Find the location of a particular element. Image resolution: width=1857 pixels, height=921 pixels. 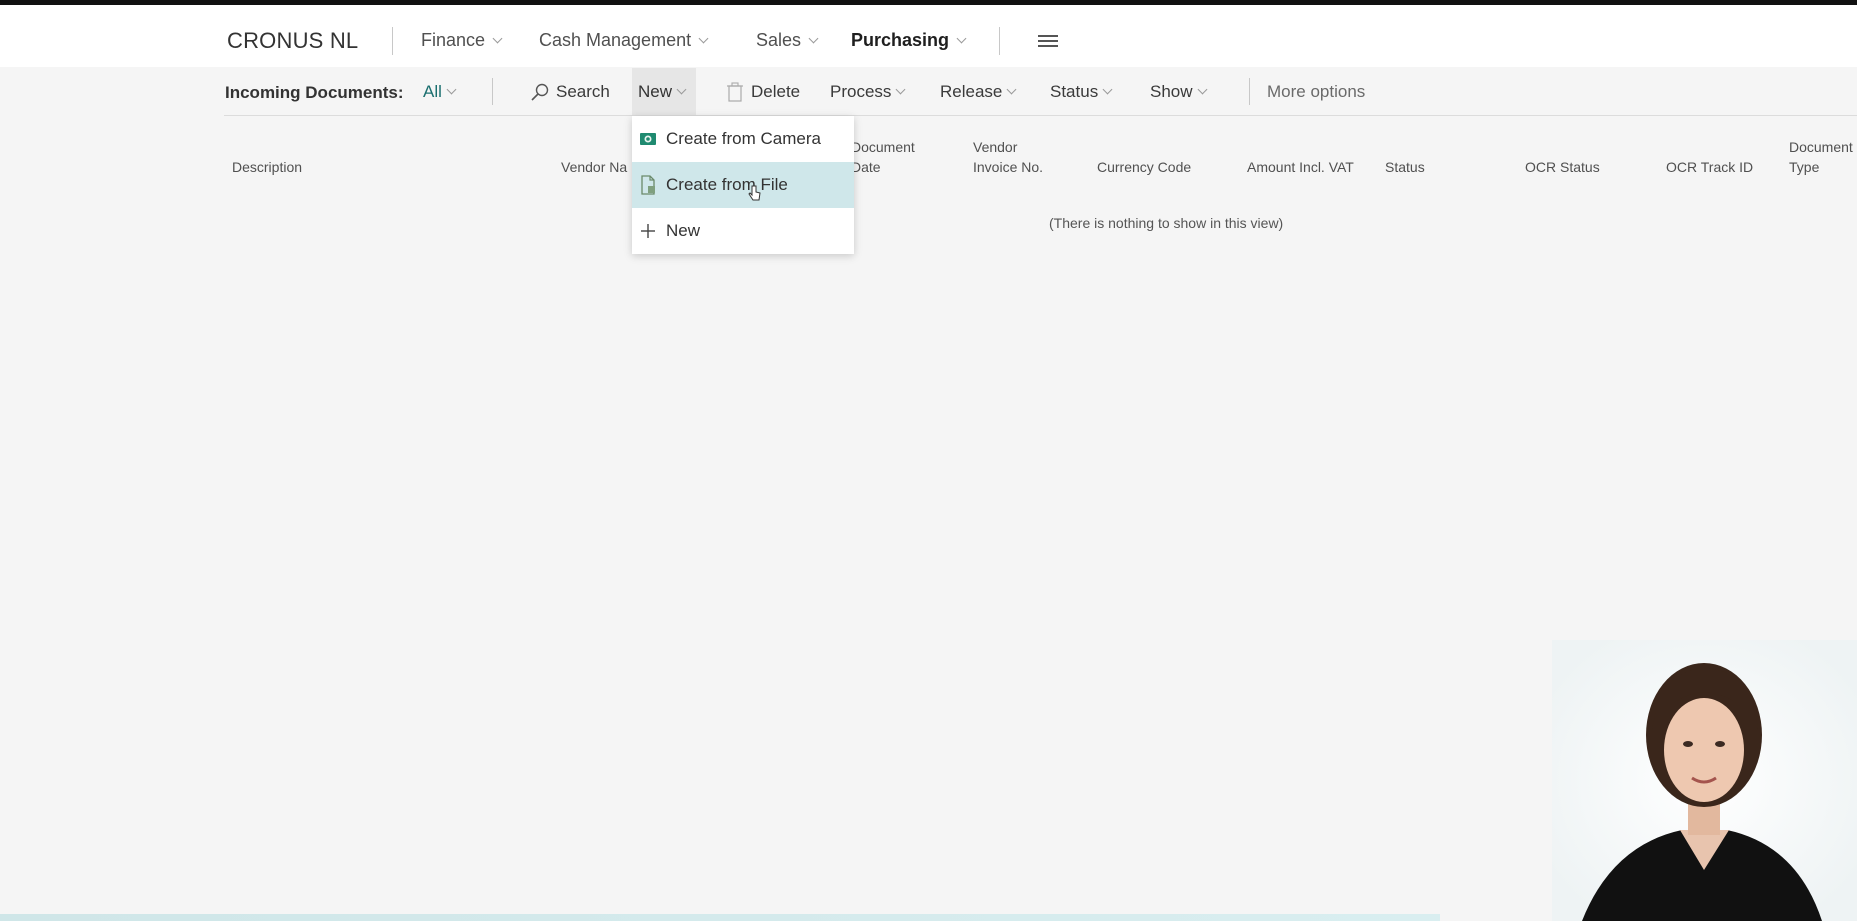

menu-item-label: Create from Camera is located at coordinates (743, 138).